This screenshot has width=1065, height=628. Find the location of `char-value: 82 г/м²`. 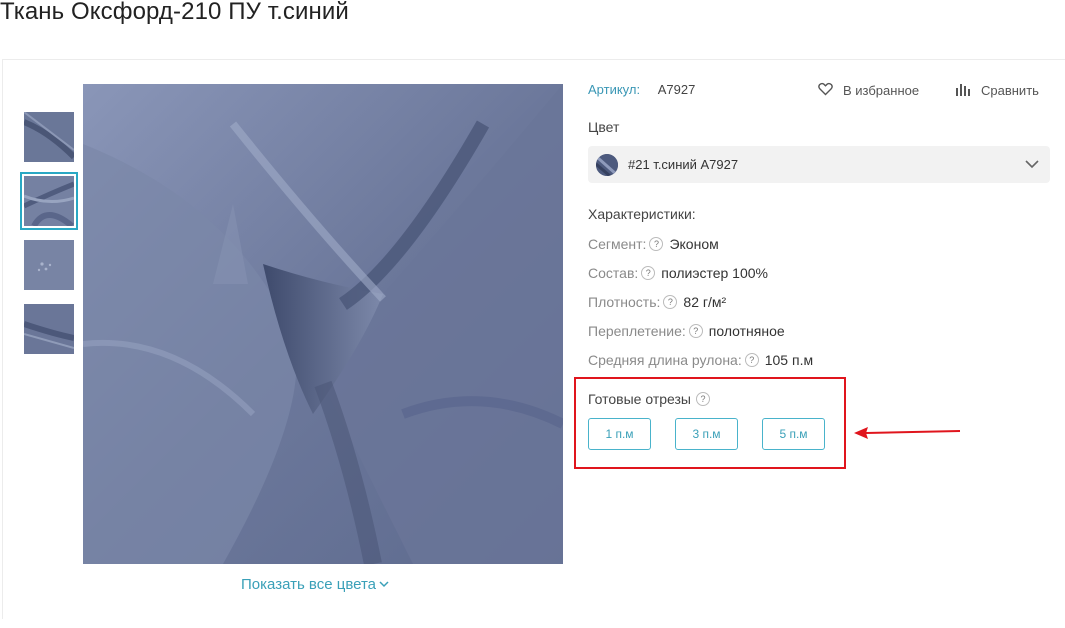

char-value: 82 г/м² is located at coordinates (705, 302).